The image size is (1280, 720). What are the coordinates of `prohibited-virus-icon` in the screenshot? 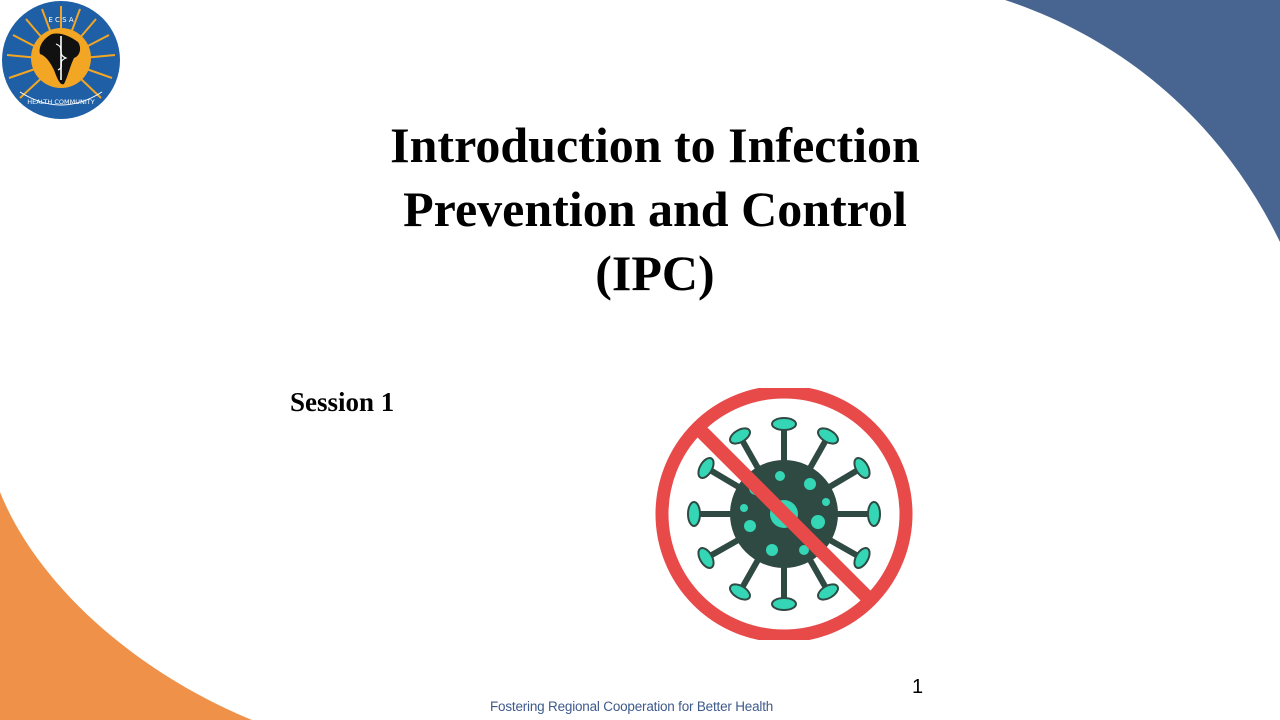 It's located at (784, 514).